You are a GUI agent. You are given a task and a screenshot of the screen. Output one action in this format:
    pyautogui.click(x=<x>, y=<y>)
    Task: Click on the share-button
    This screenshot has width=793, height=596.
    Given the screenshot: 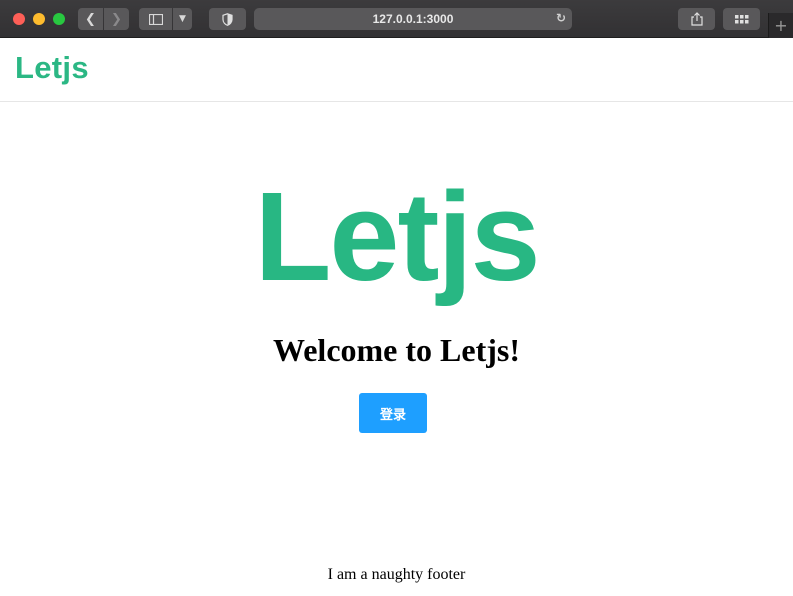 What is the action you would take?
    pyautogui.click(x=696, y=19)
    